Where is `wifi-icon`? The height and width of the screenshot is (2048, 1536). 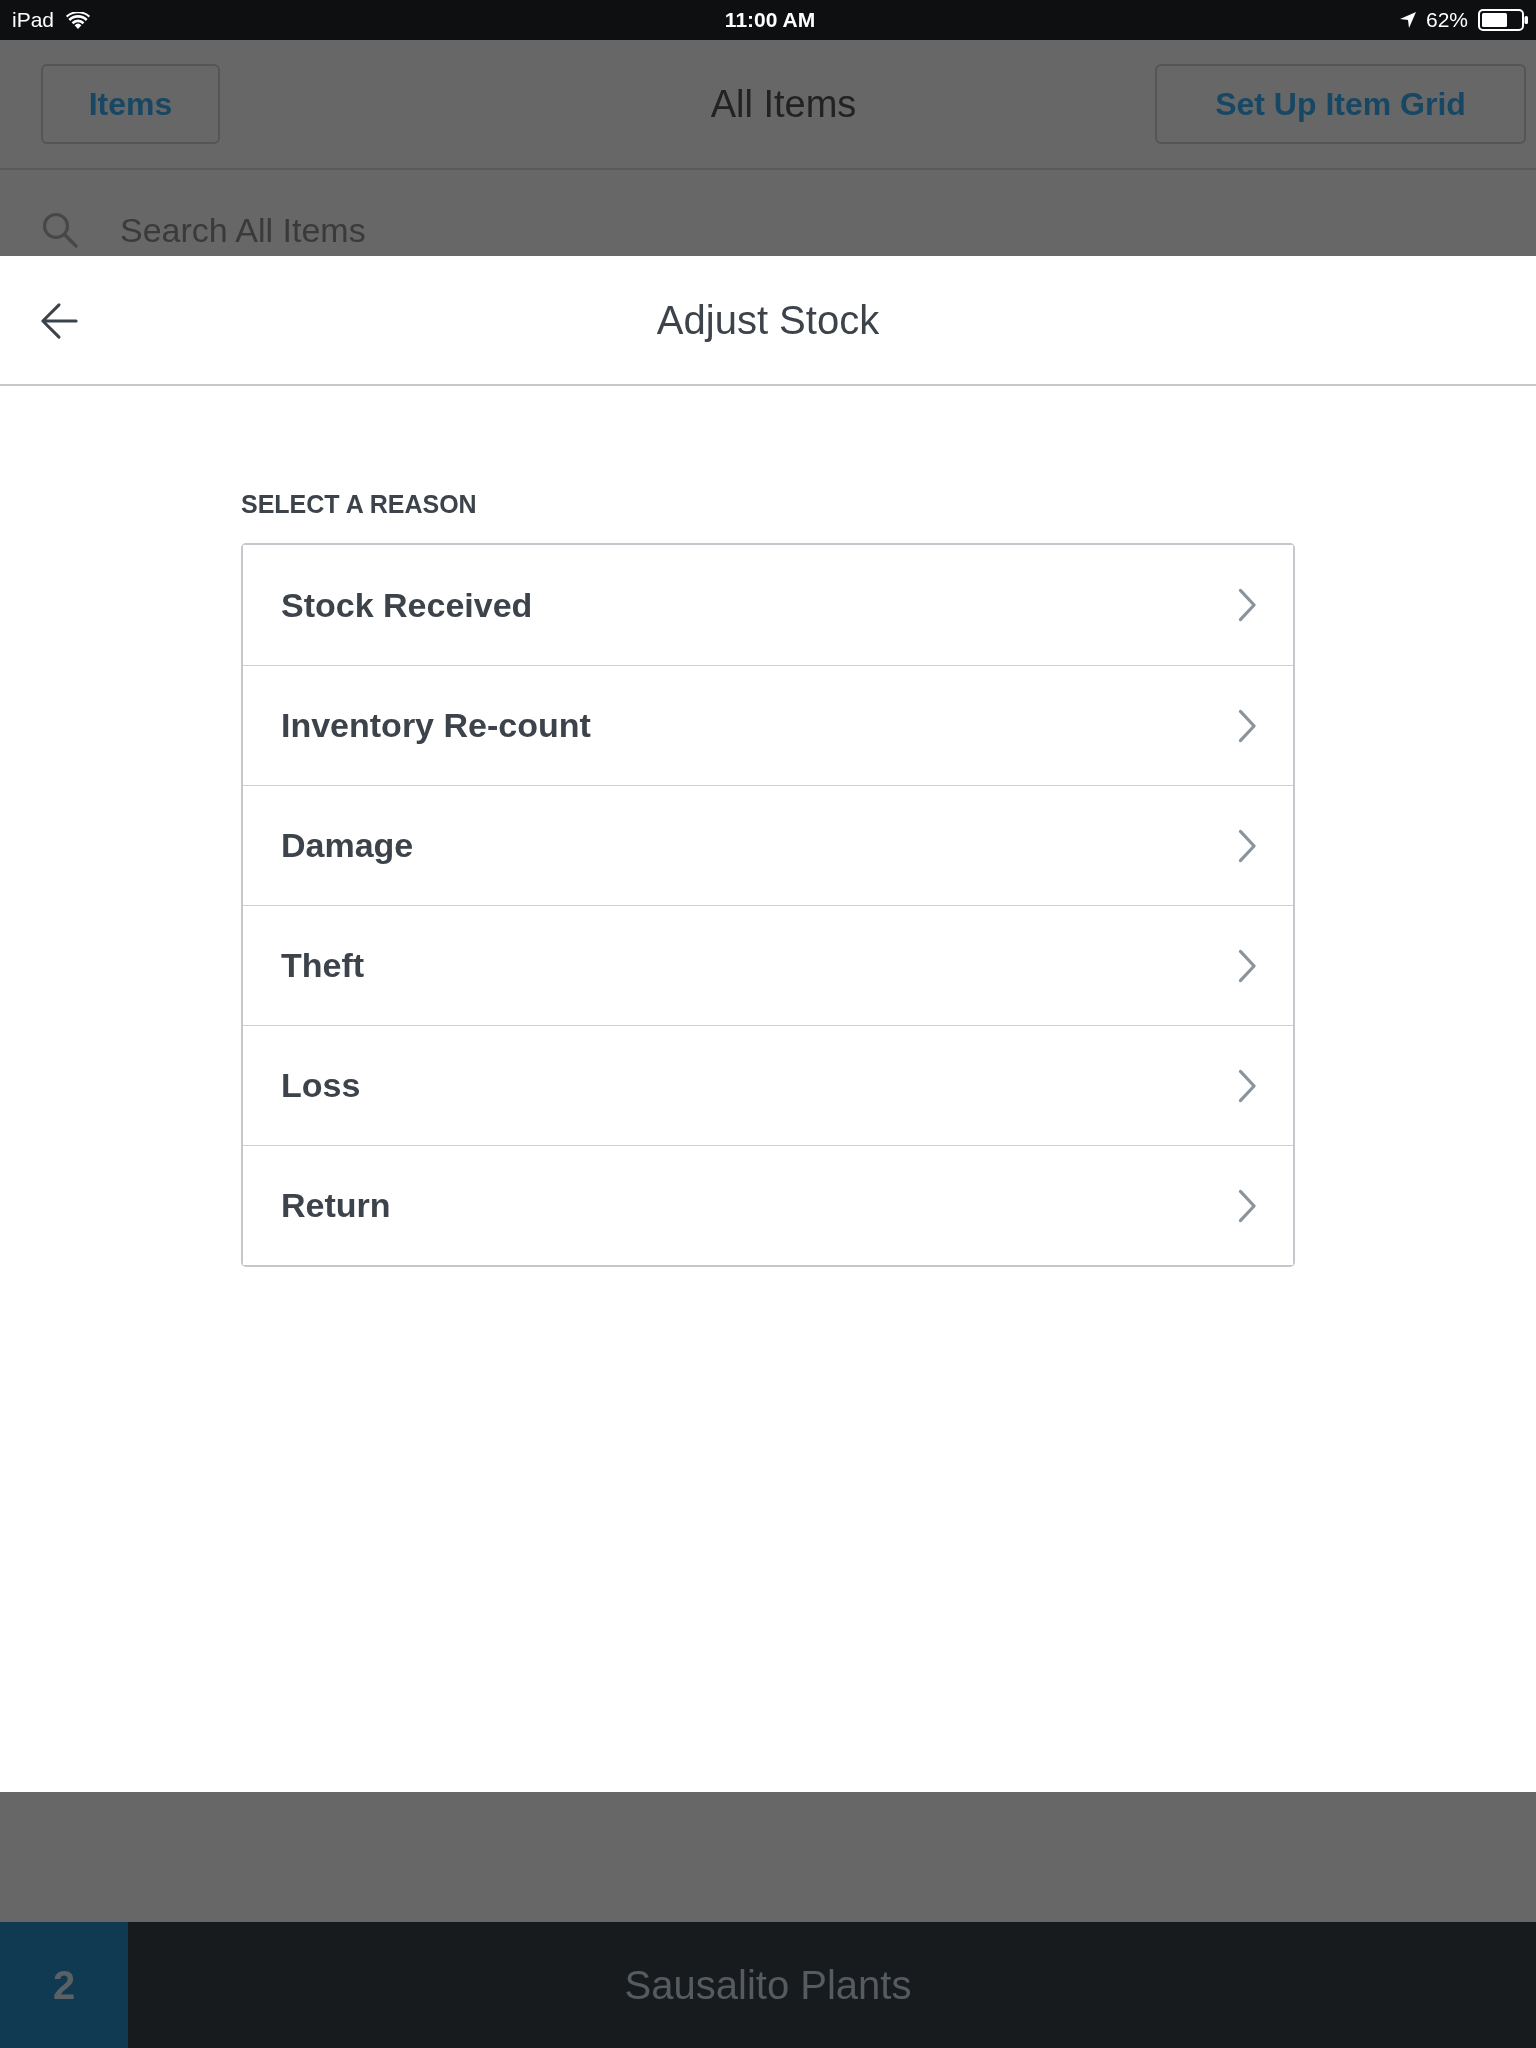 wifi-icon is located at coordinates (78, 20).